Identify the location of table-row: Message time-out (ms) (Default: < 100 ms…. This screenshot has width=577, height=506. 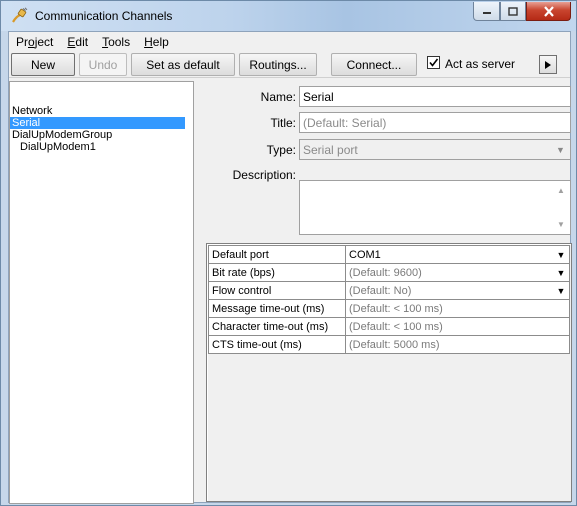
(389, 308).